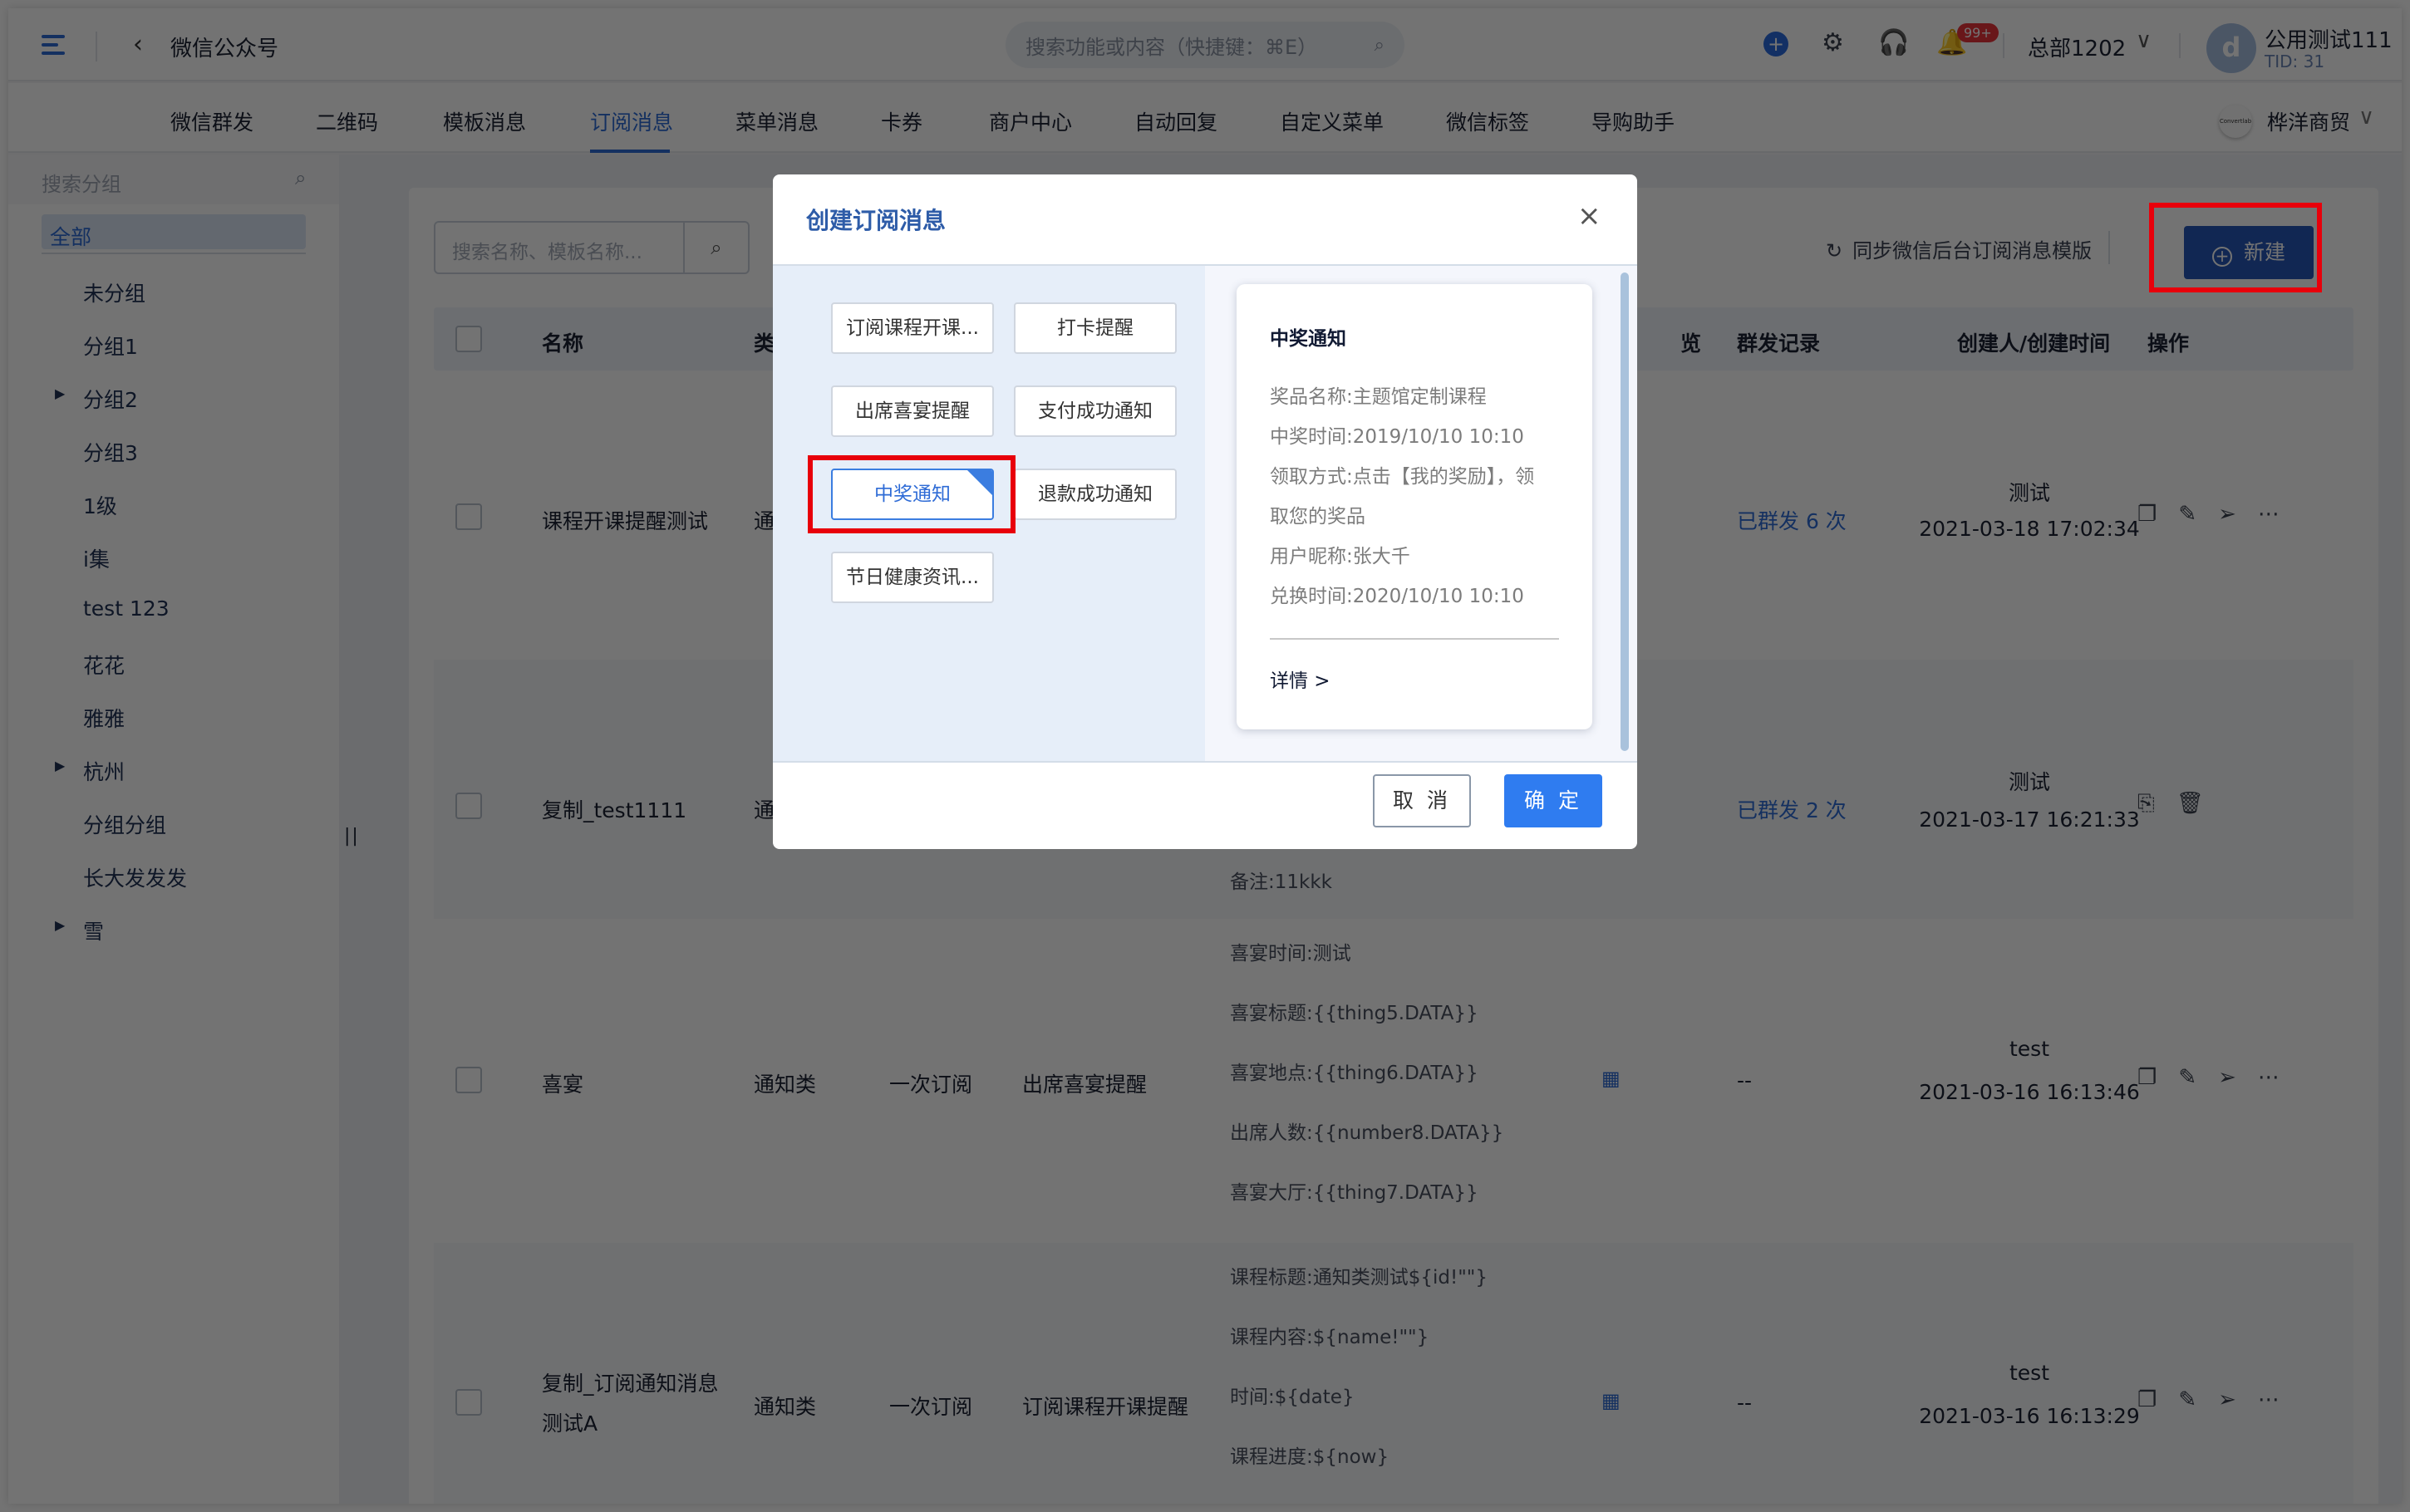  What do you see at coordinates (1553, 800) in the screenshot?
I see `confirm-button: 确 定` at bounding box center [1553, 800].